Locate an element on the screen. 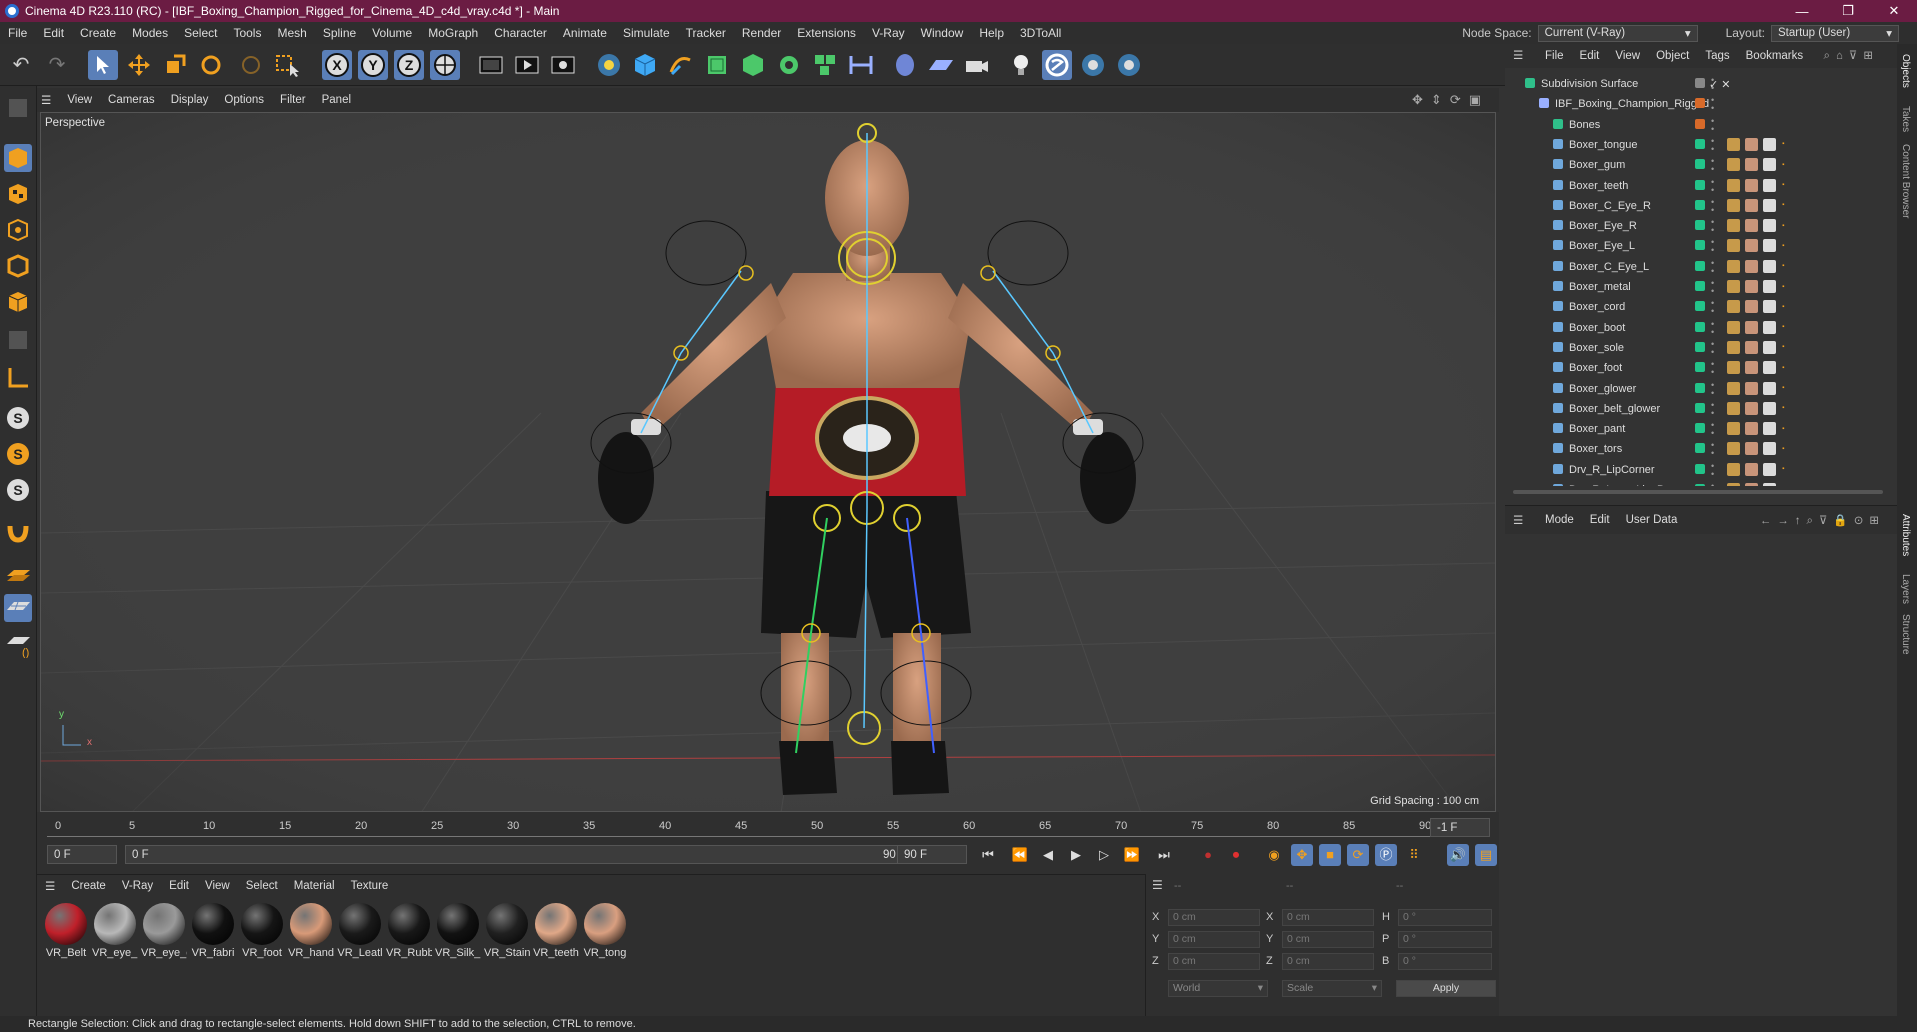 This screenshot has height=1032, width=1917. minimize-button: — is located at coordinates (1802, 11).